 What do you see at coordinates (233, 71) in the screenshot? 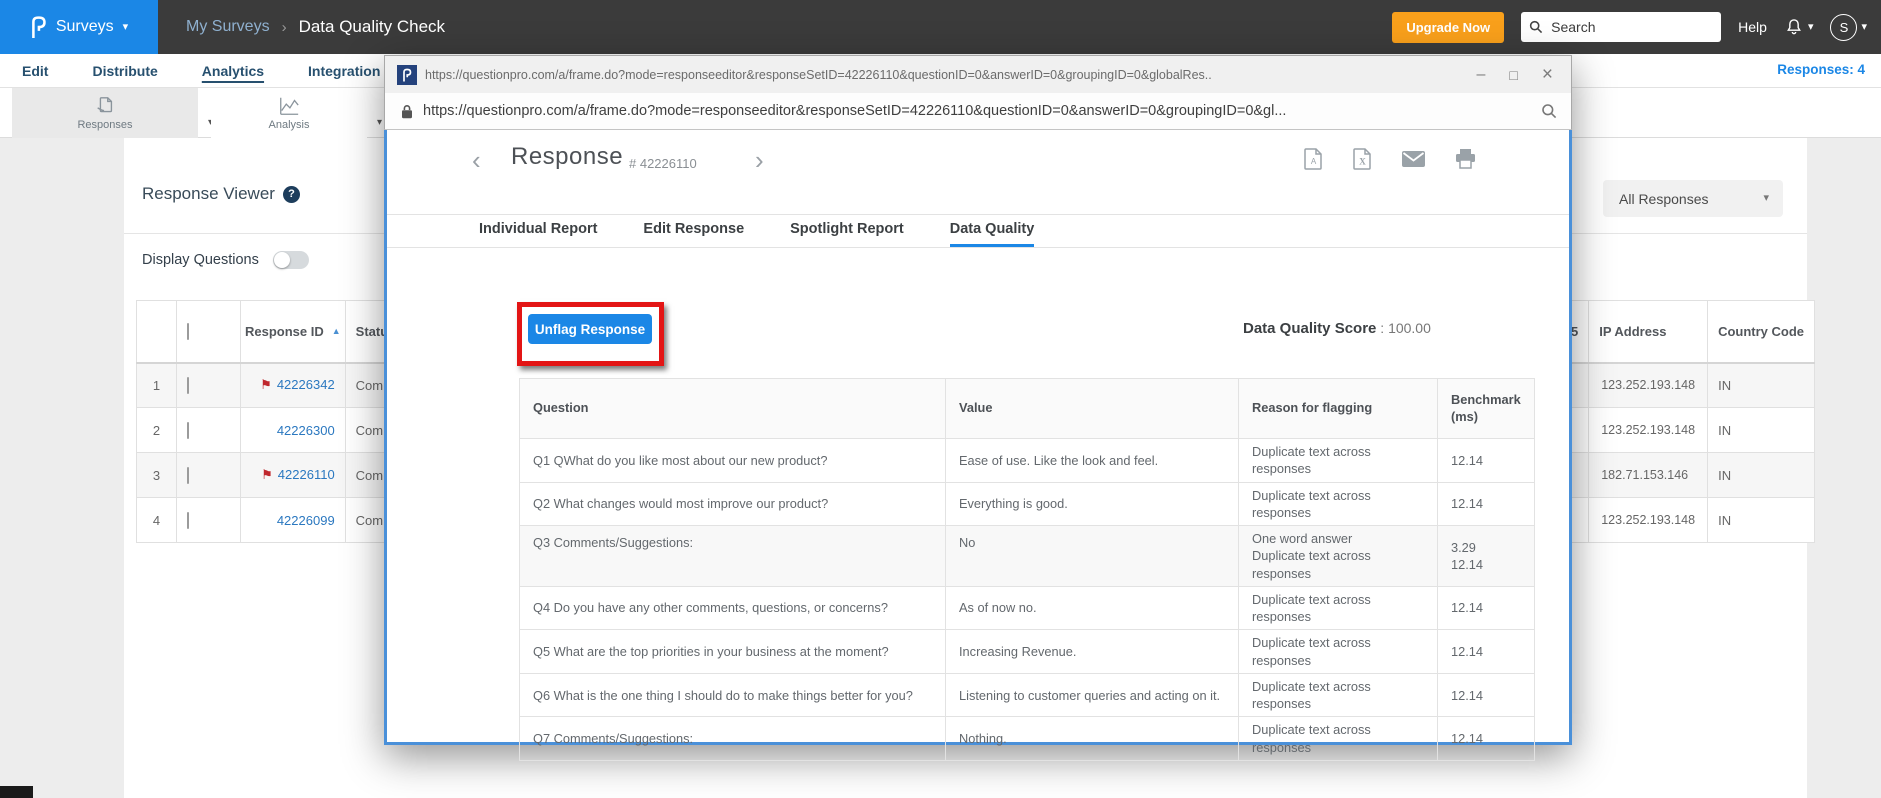
I see `nav-analytics: Analytics` at bounding box center [233, 71].